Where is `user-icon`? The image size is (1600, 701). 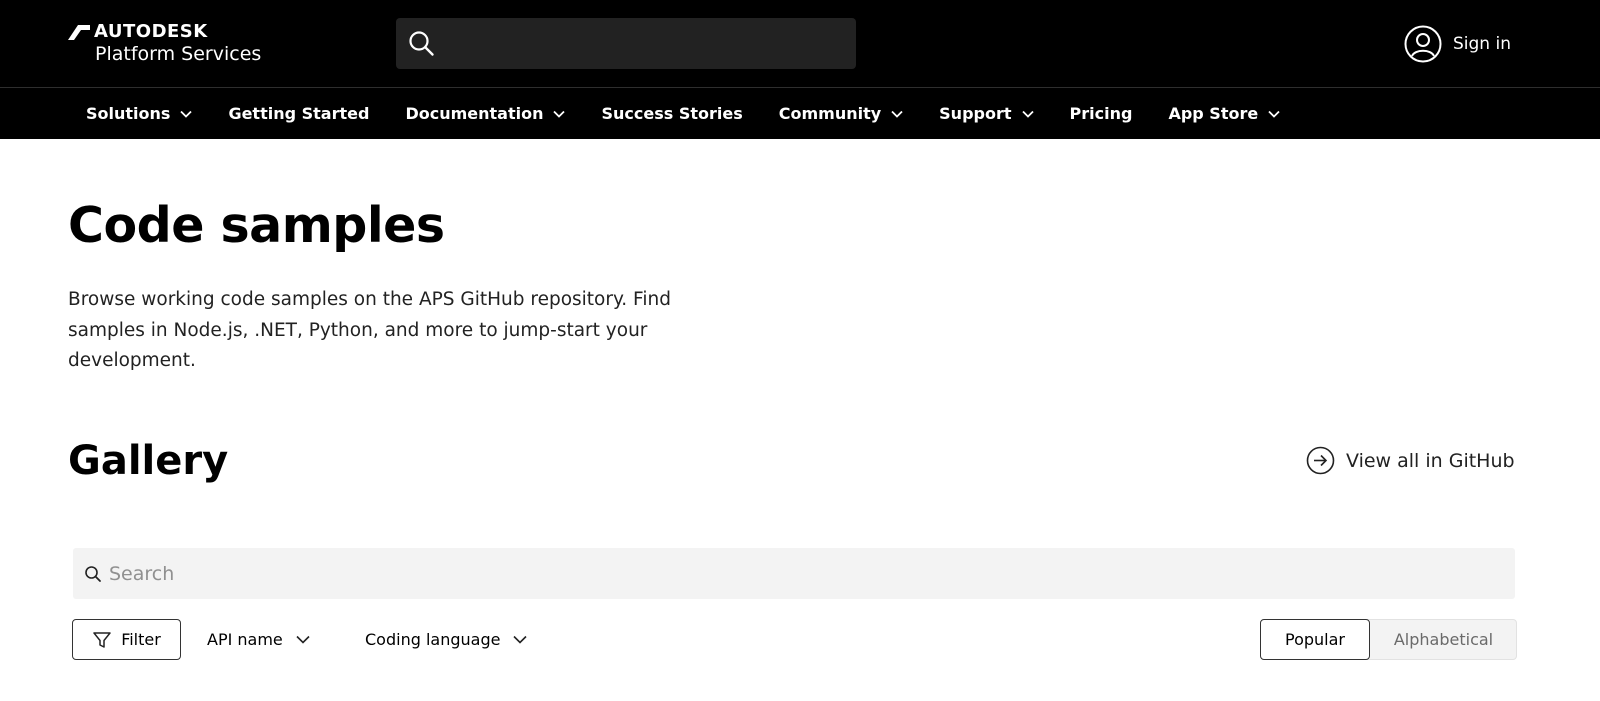
user-icon is located at coordinates (1423, 44).